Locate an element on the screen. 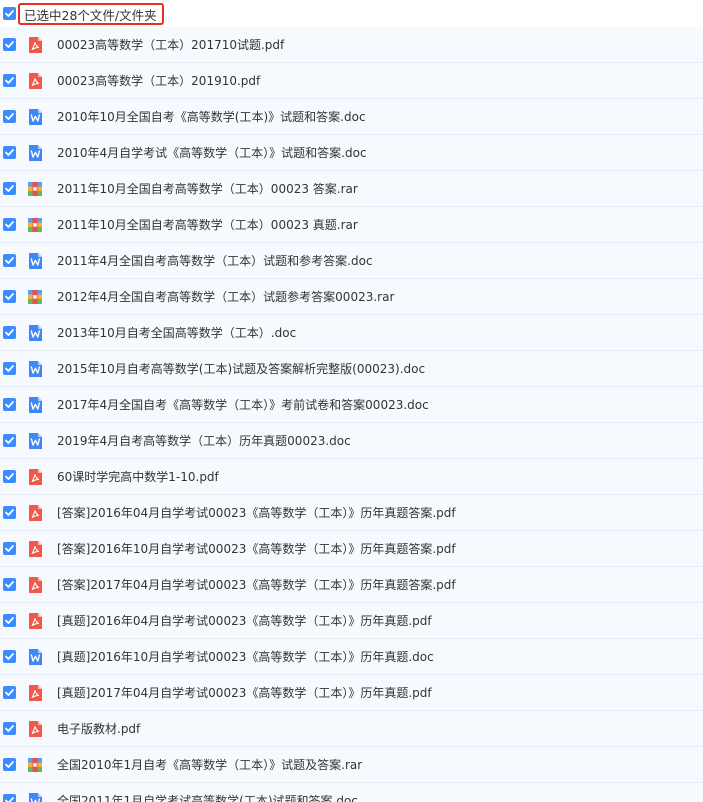 The height and width of the screenshot is (802, 703). file-name: 电子版教材.pdf is located at coordinates (98, 728).